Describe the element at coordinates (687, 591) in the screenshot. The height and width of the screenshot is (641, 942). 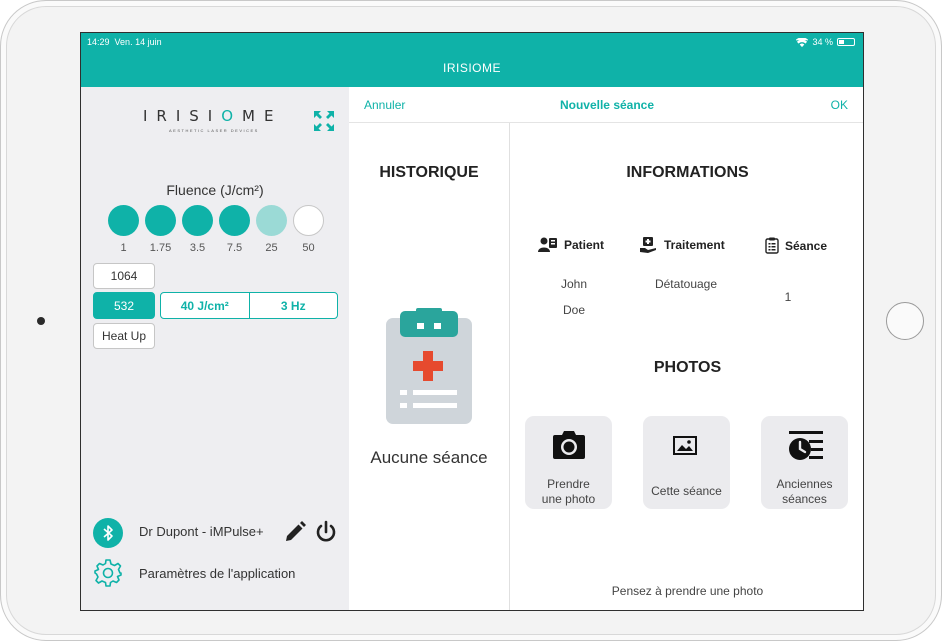
I see `photo-hint: Pensez à prendre une photo` at that location.